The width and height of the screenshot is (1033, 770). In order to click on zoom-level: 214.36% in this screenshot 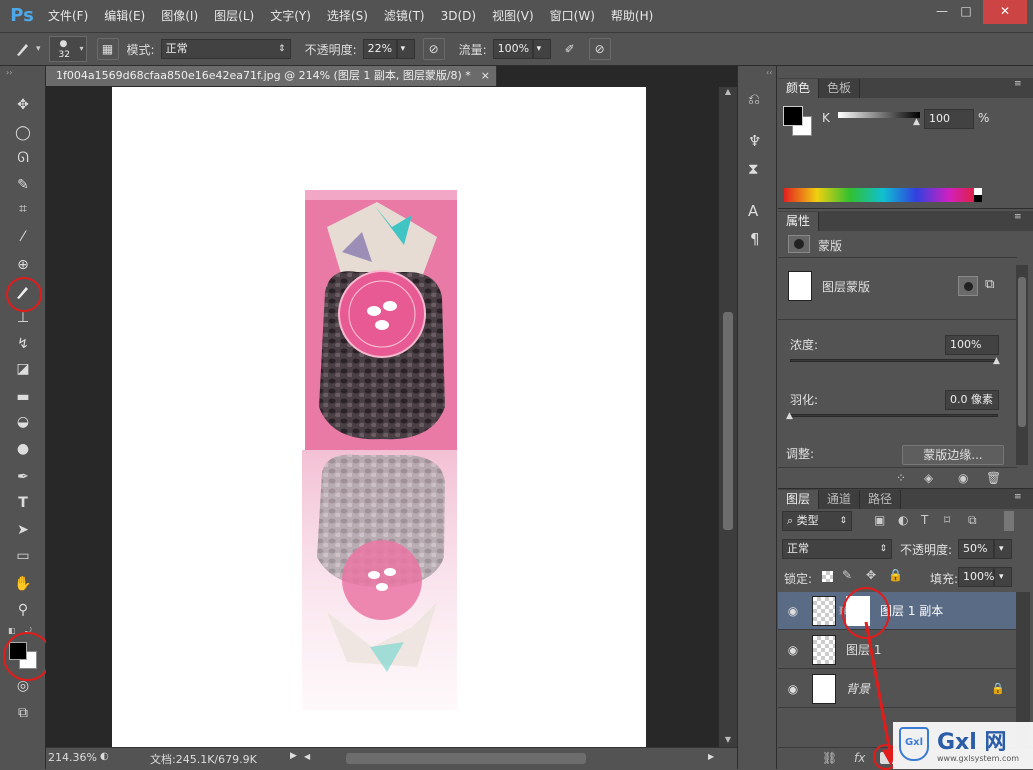, I will do `click(72, 757)`.